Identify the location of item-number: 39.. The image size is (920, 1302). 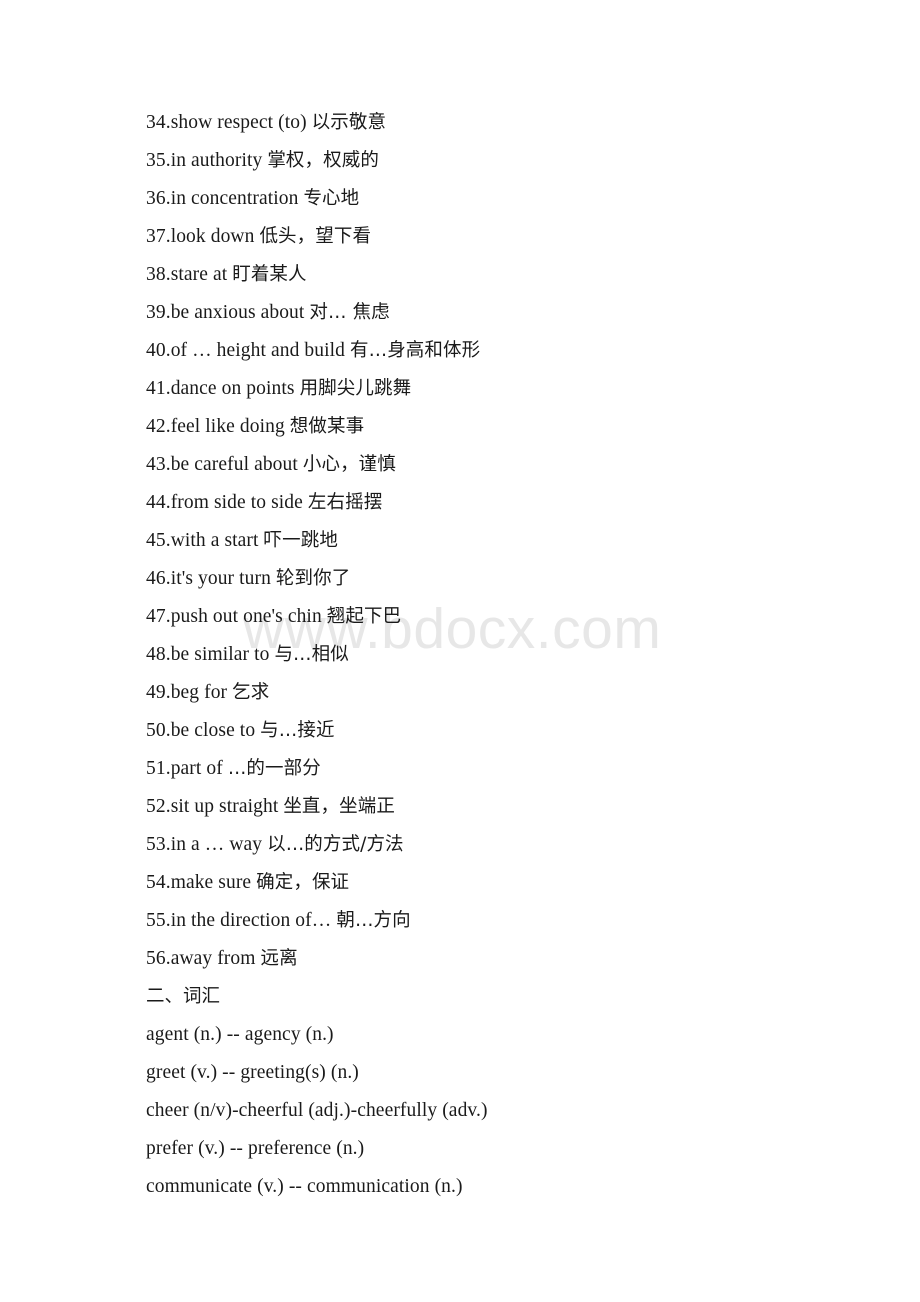
(158, 312).